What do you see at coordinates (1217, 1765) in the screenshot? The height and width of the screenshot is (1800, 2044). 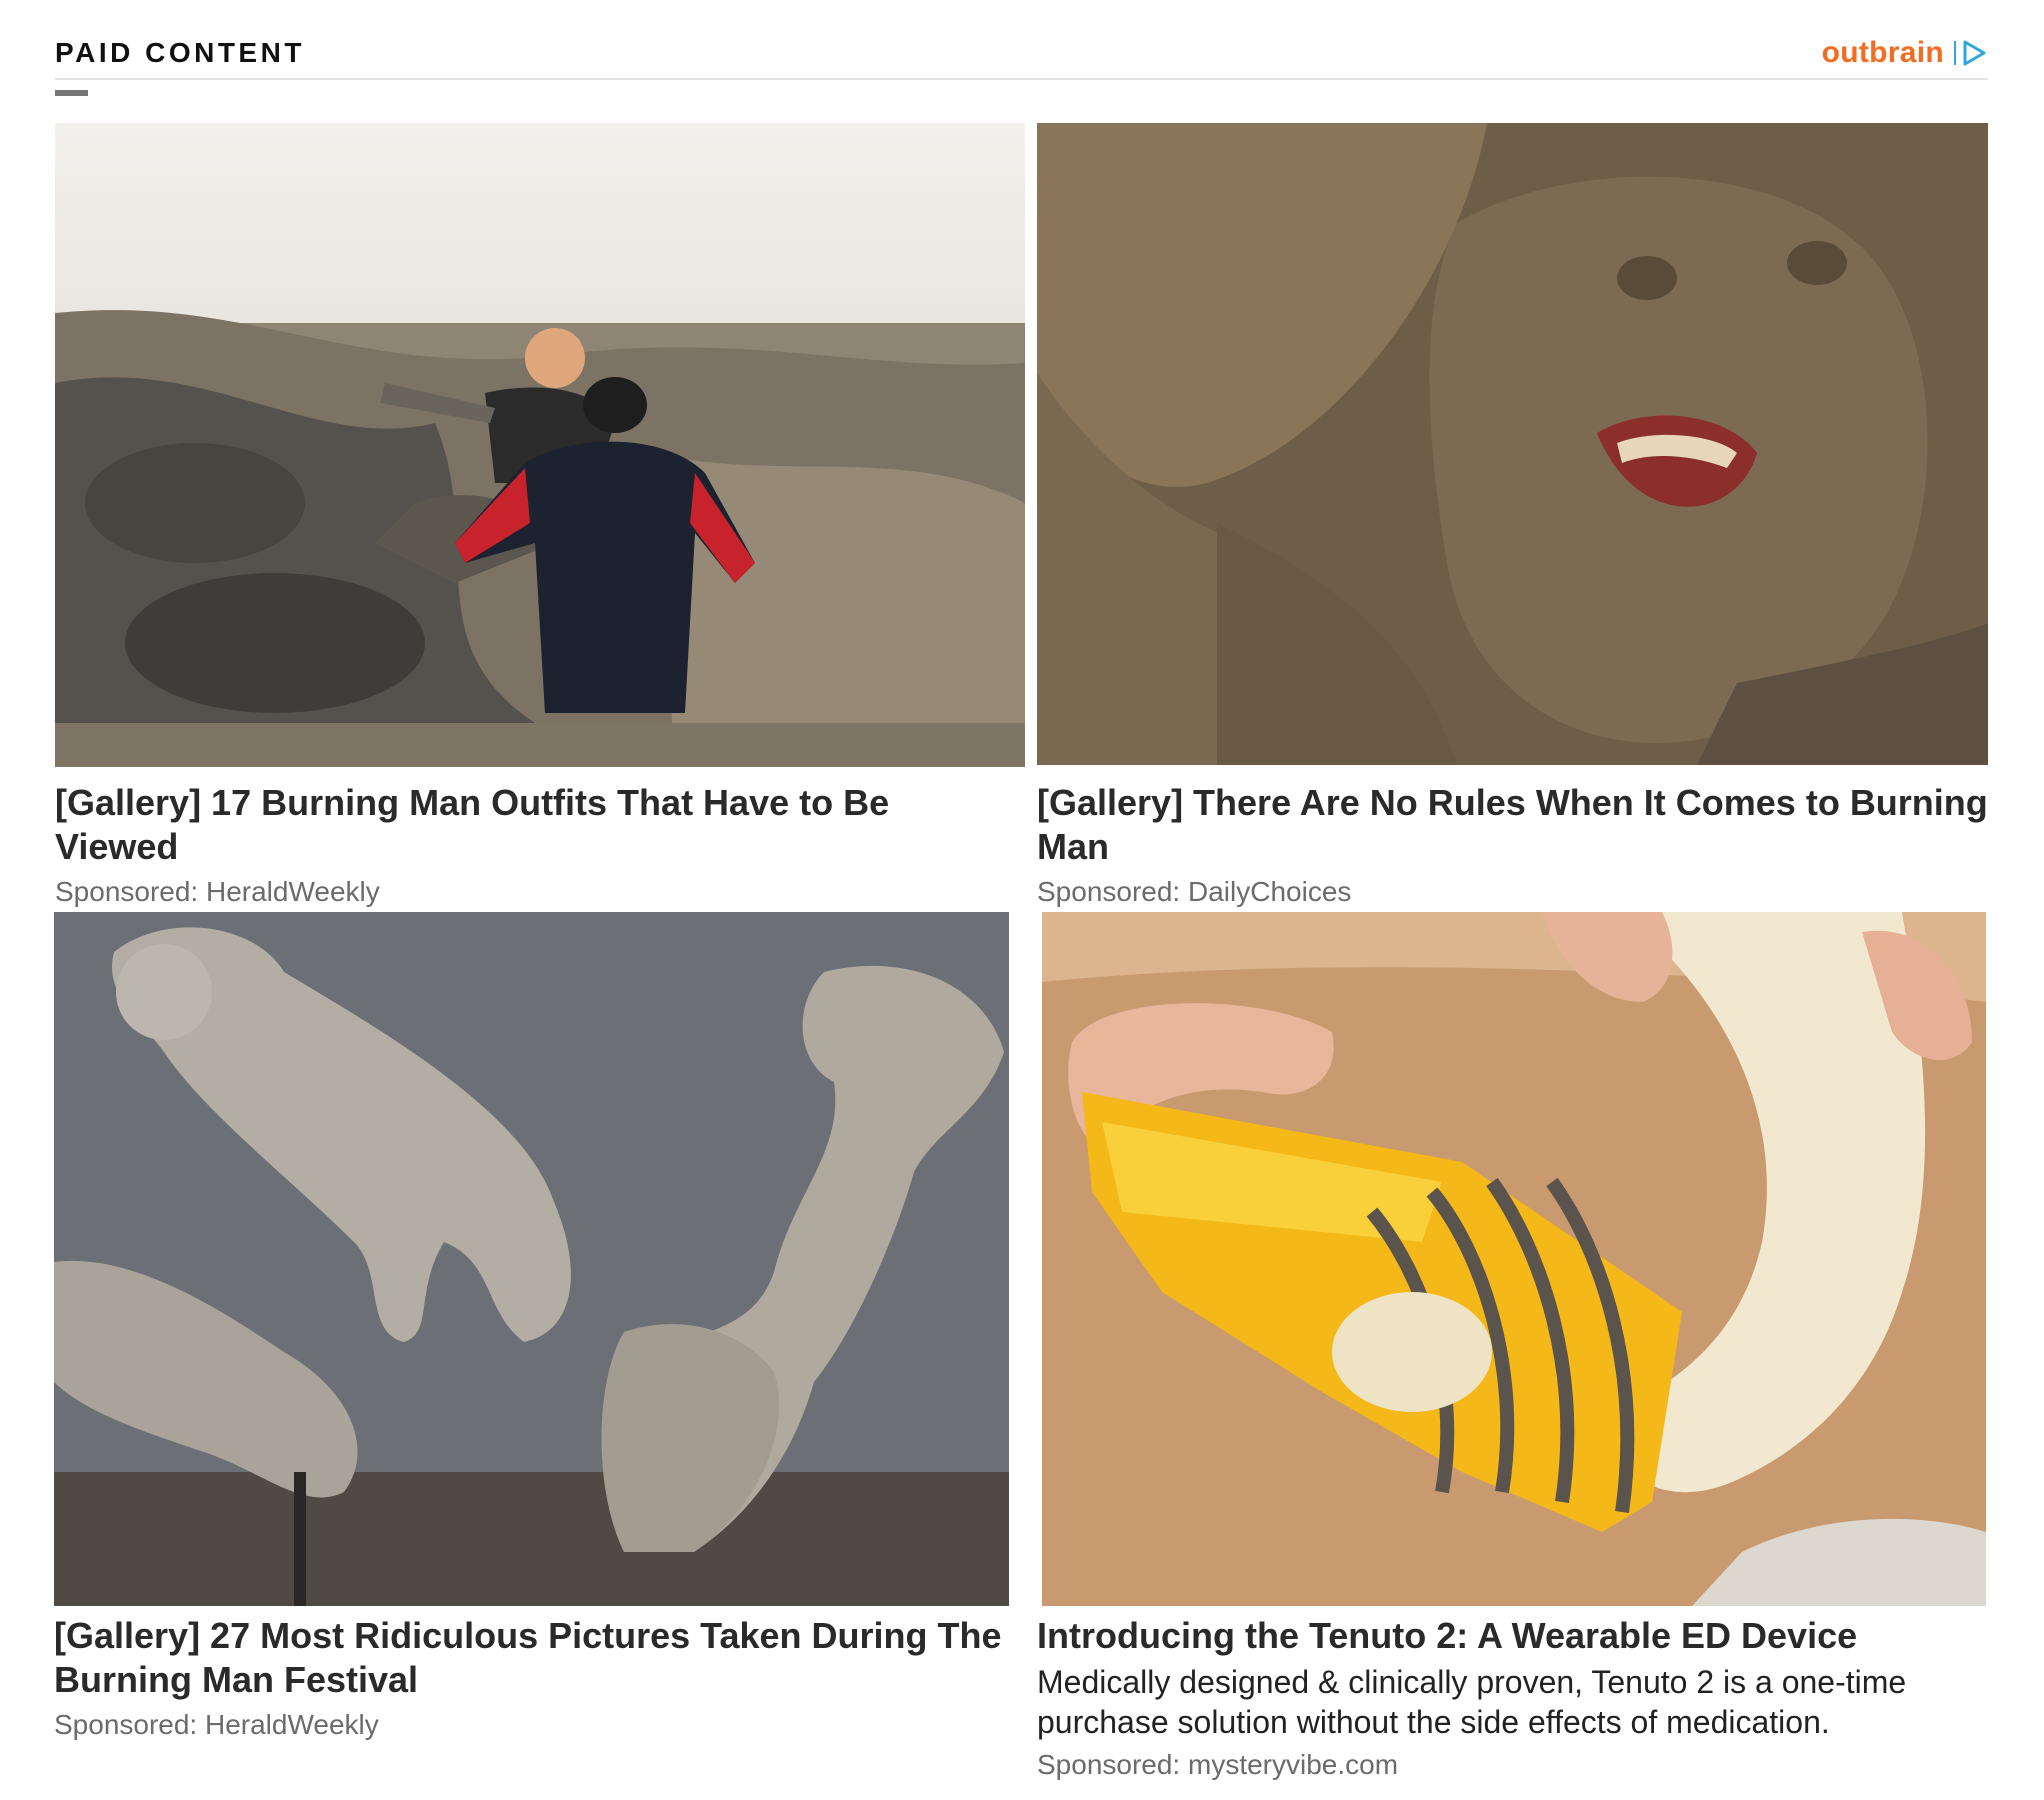 I see `card-4-sponsor: Sponsored: mysteryvibe.com` at bounding box center [1217, 1765].